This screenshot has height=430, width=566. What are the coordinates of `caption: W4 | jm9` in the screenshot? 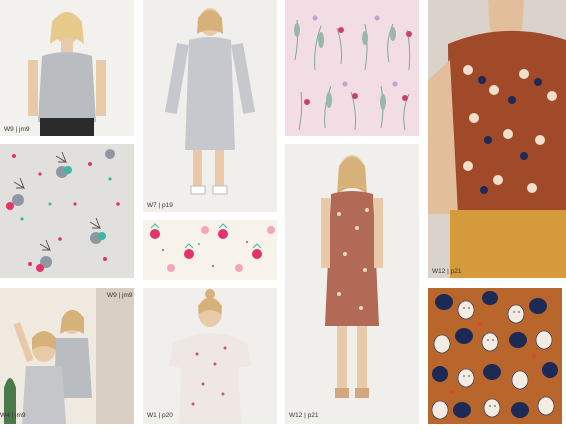 It's located at (13, 415).